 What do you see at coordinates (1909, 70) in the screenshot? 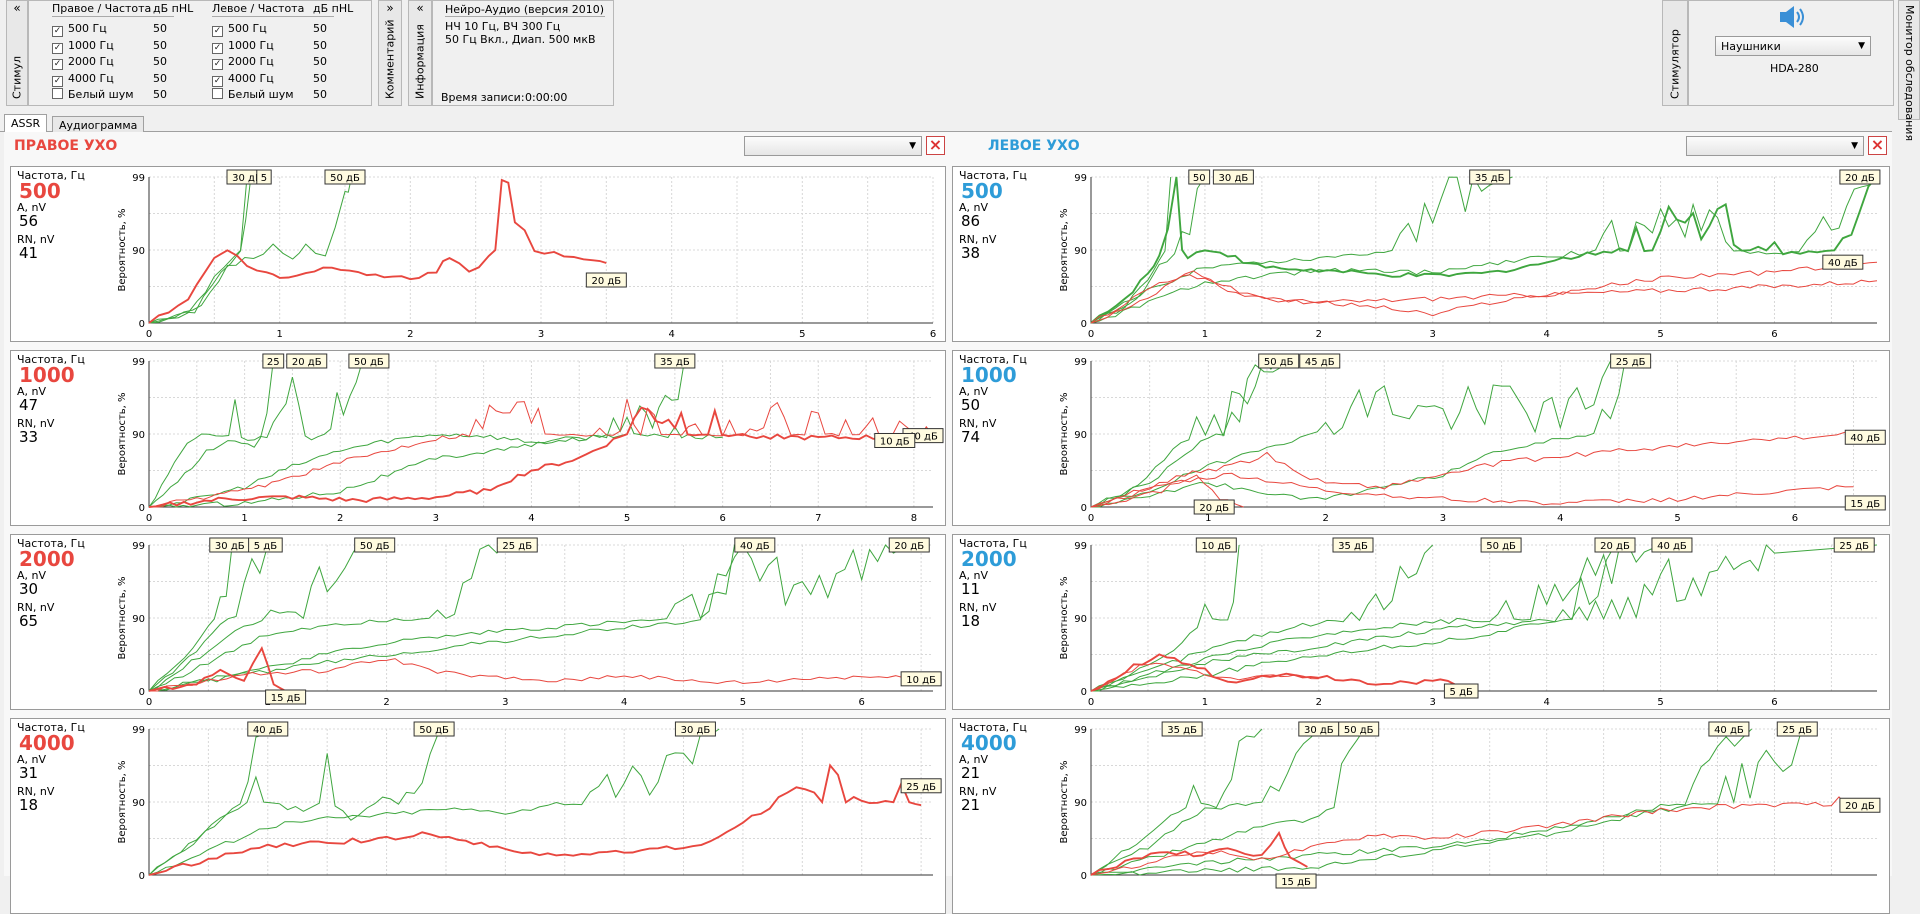
I see `monitor-side-tab: Монитор обследования` at bounding box center [1909, 70].